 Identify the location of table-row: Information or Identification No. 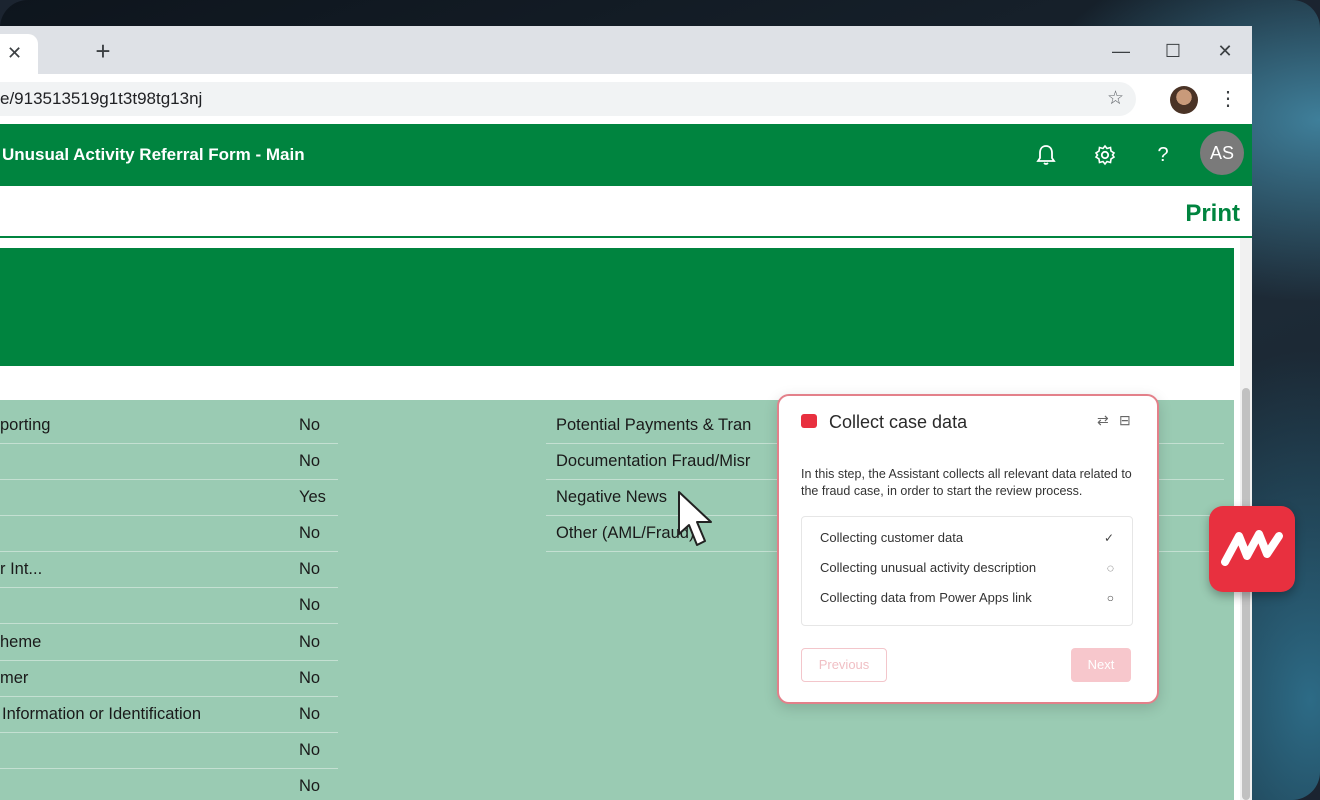
(169, 714).